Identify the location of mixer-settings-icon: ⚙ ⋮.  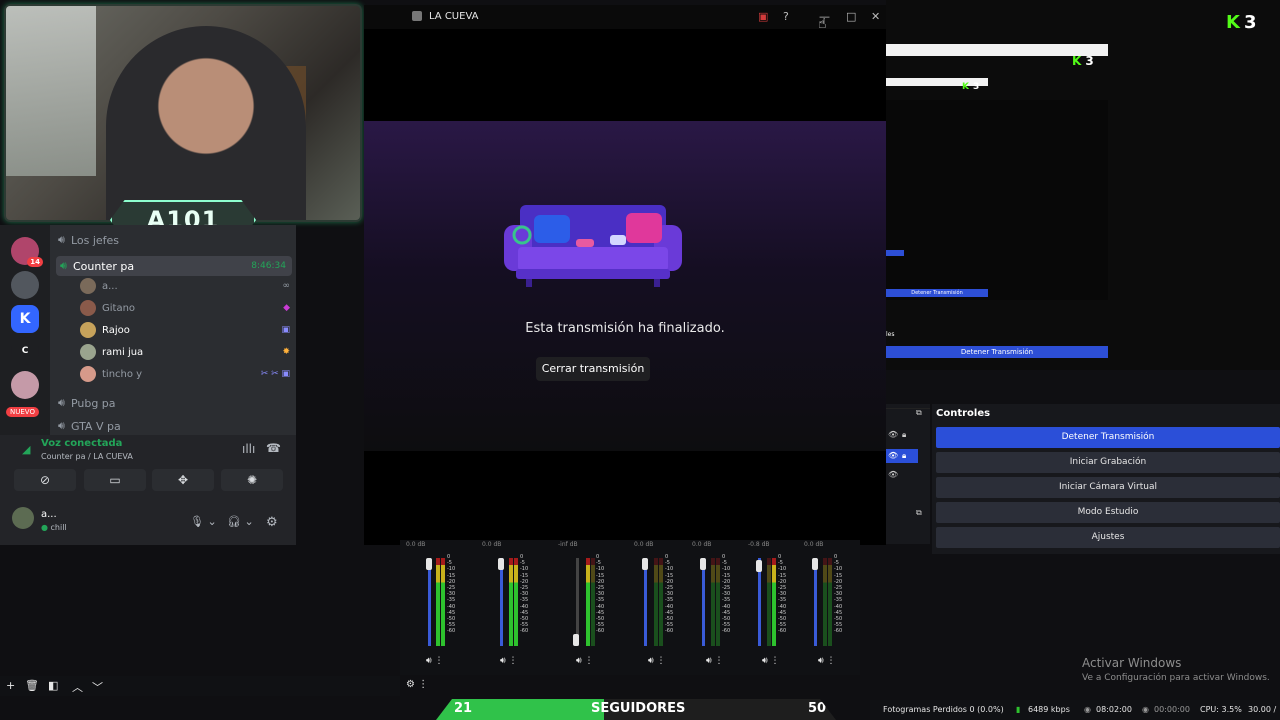
(417, 684).